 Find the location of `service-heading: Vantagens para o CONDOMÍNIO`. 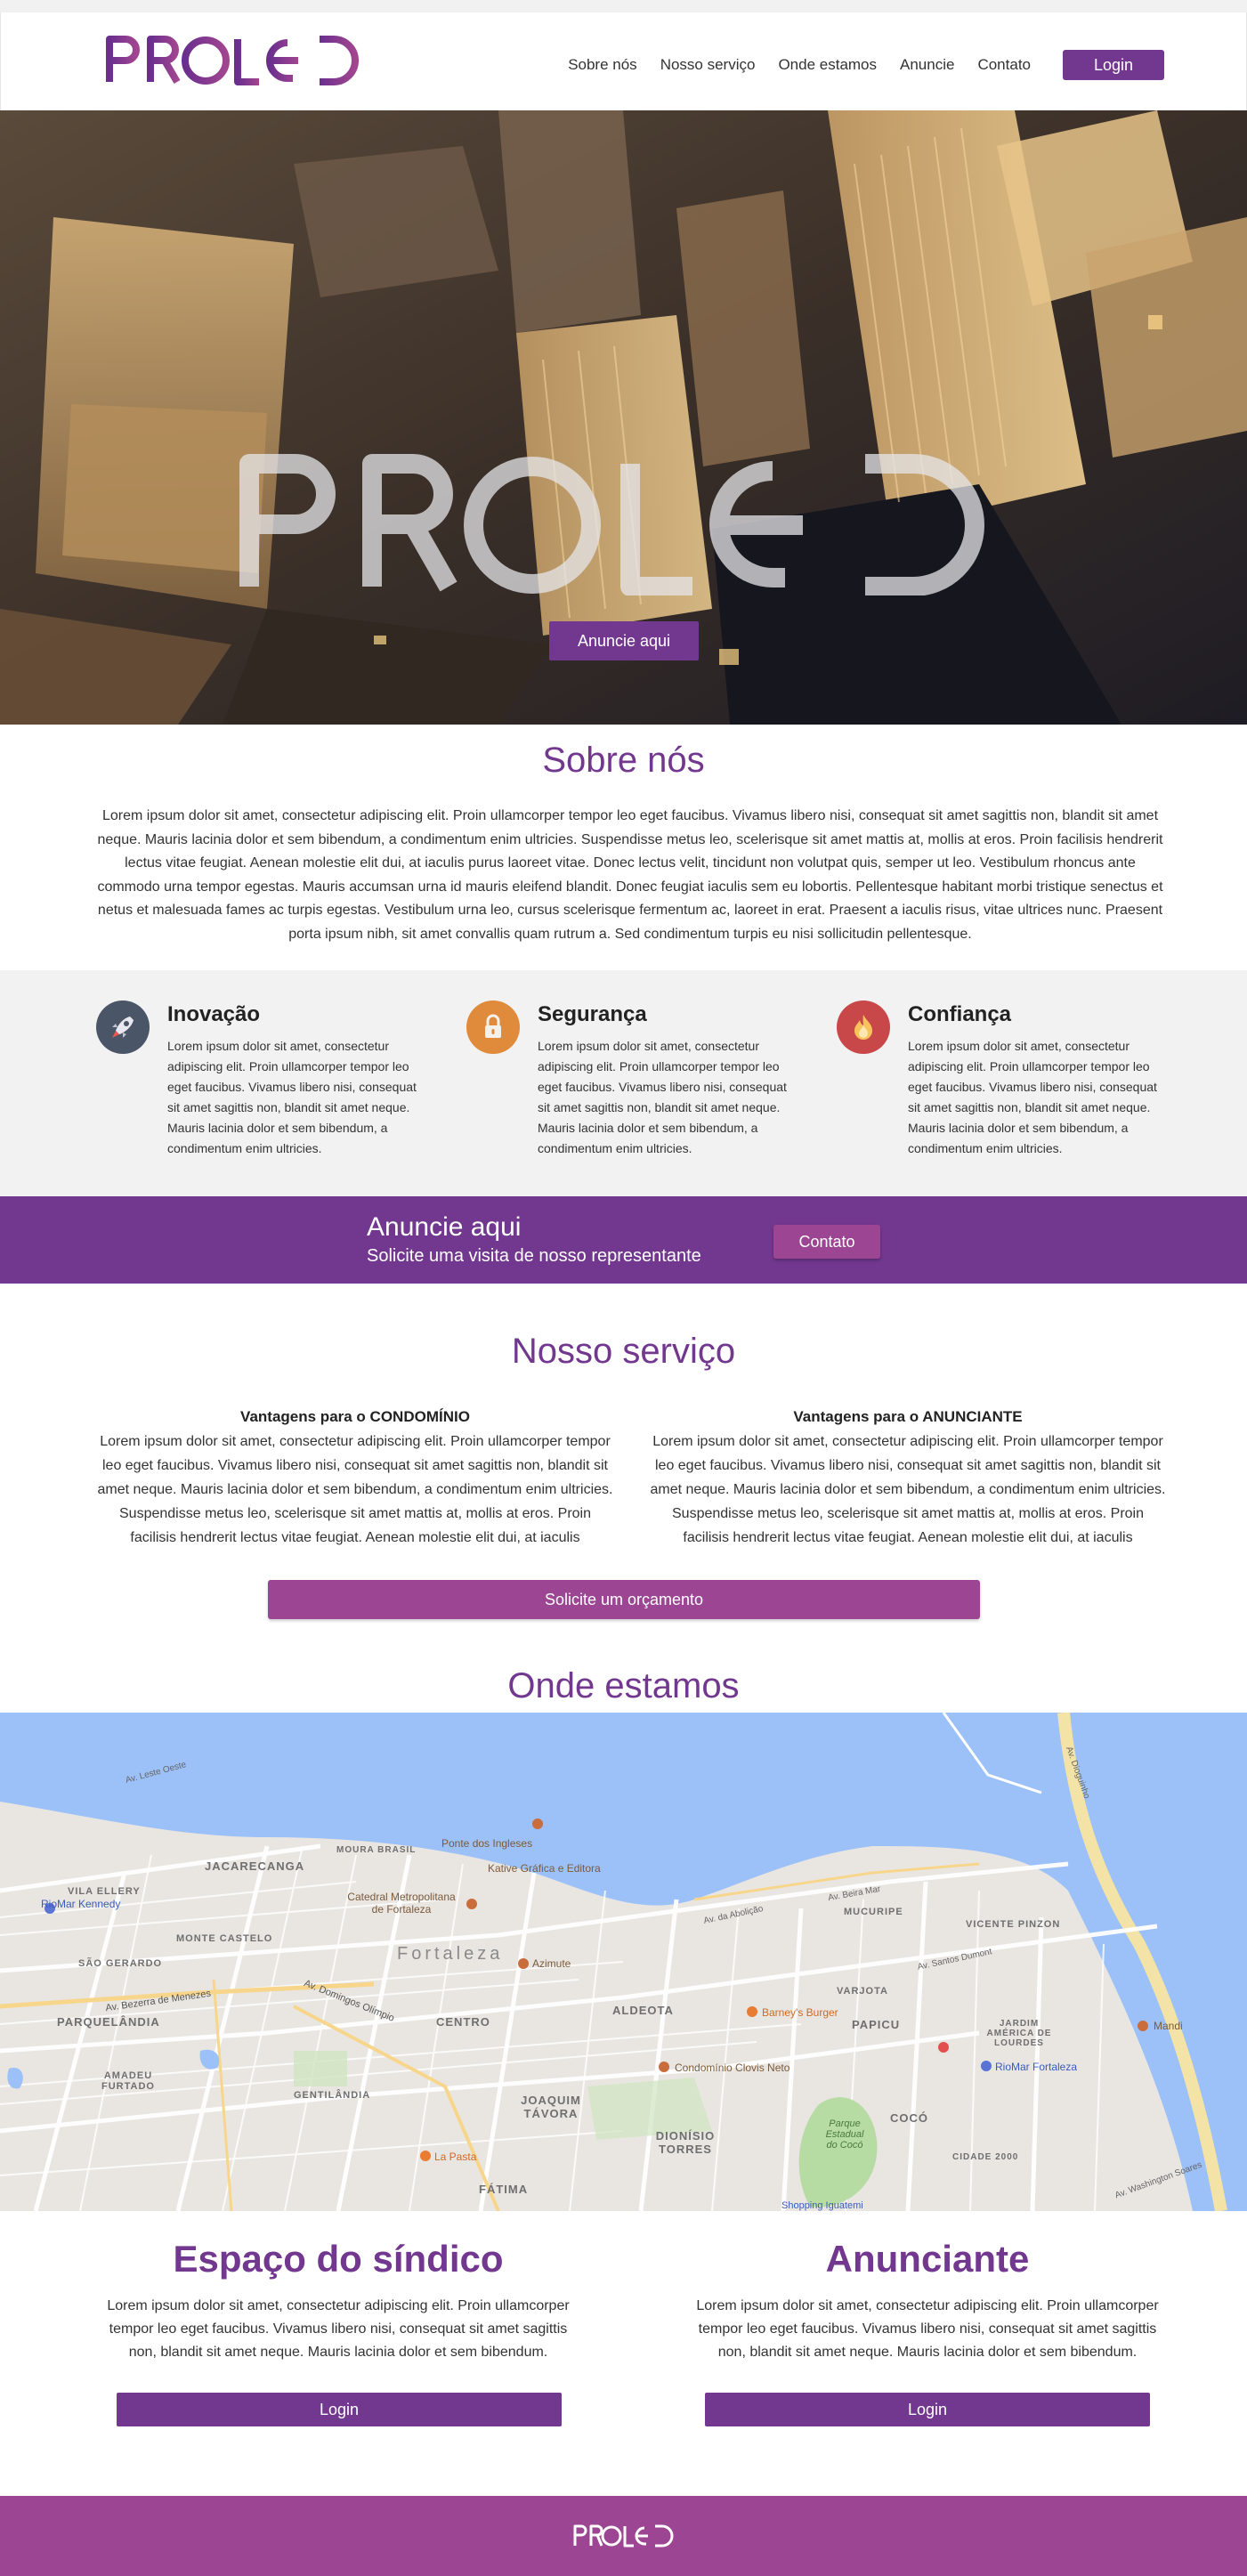

service-heading: Vantagens para o CONDOMÍNIO is located at coordinates (355, 1416).